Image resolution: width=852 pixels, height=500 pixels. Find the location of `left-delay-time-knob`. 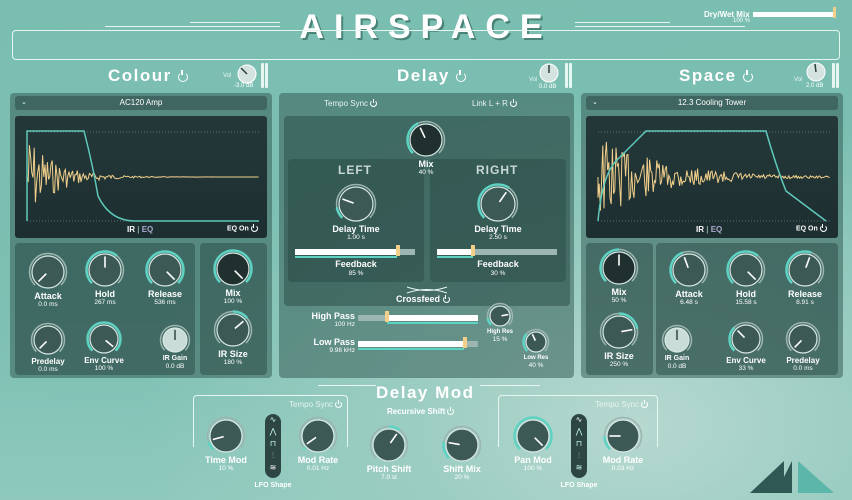

left-delay-time-knob is located at coordinates (356, 204).